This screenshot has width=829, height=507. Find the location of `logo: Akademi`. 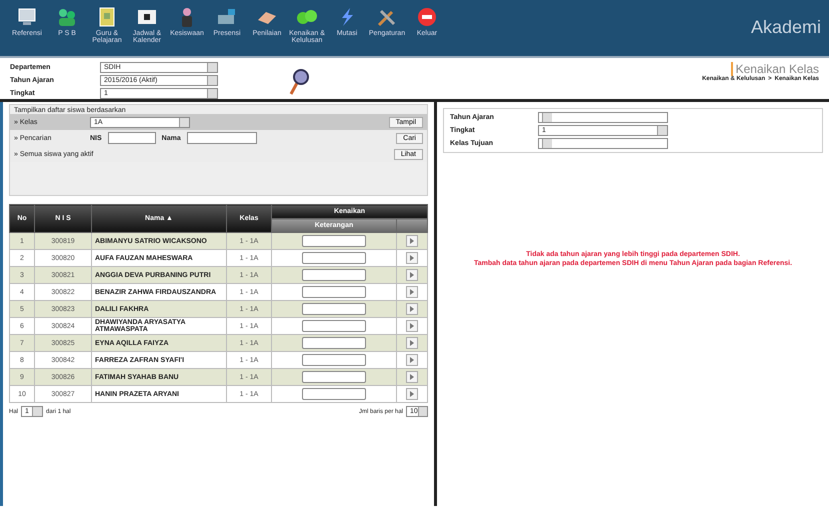

logo: Akademi is located at coordinates (785, 27).